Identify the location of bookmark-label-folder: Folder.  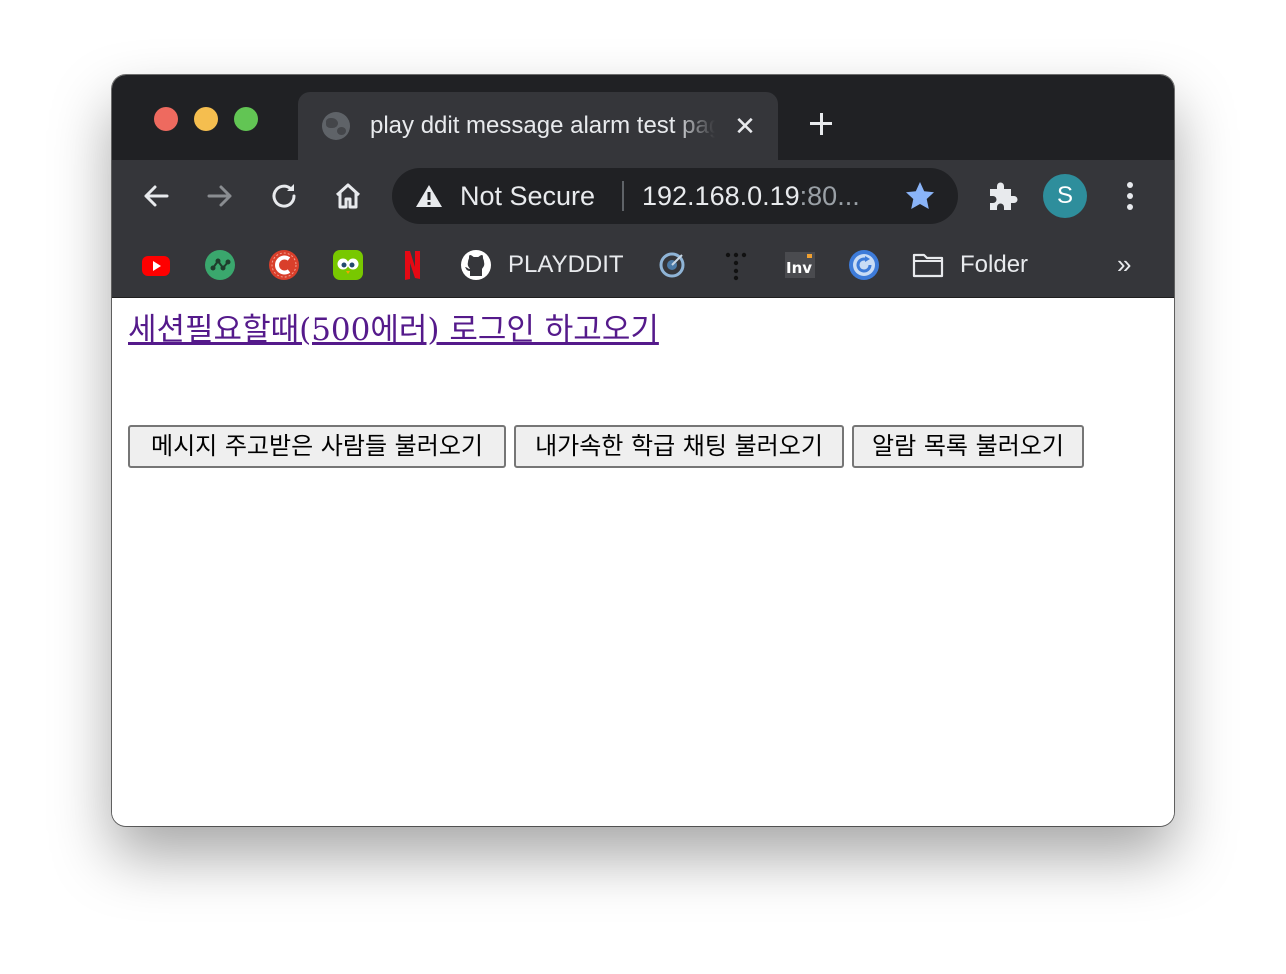
(994, 264).